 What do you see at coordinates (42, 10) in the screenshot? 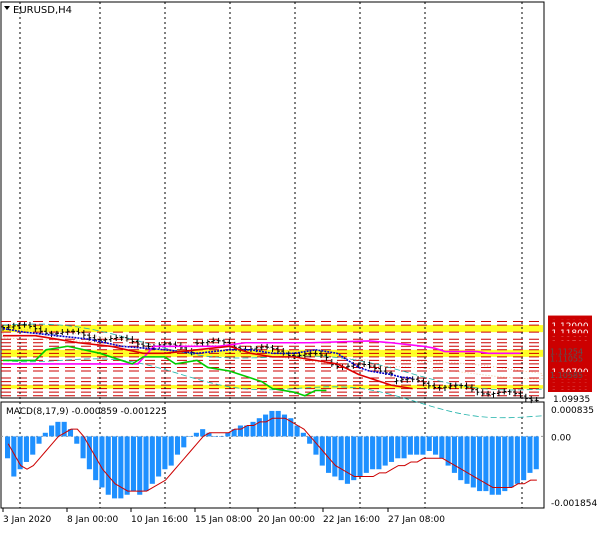
I see `chart-title: EURUSD,H4` at bounding box center [42, 10].